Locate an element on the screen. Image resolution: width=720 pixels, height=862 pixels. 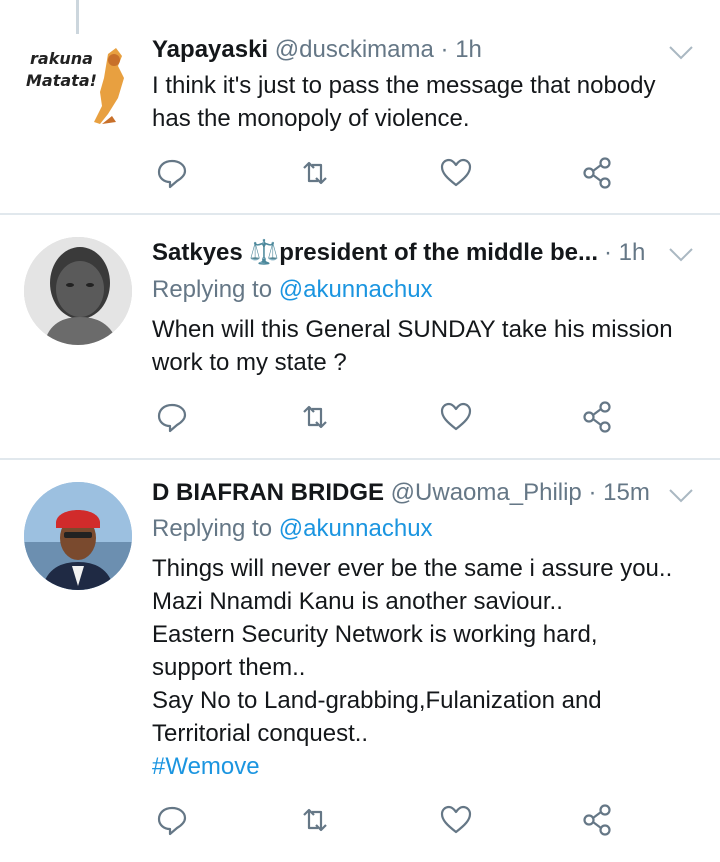
svg-text: rakuna is located at coordinates (61, 58).